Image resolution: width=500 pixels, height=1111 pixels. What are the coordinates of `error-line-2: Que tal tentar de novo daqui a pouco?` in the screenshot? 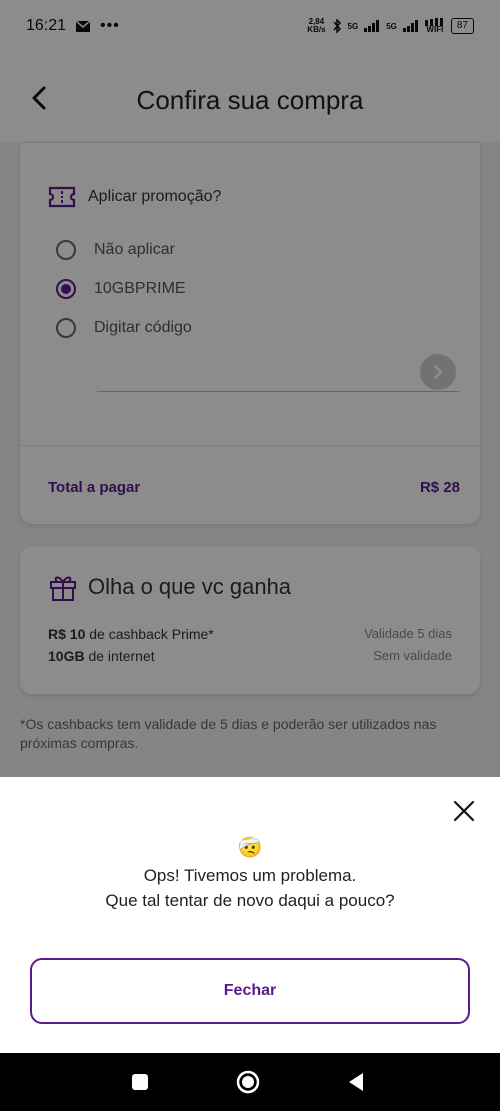 It's located at (250, 900).